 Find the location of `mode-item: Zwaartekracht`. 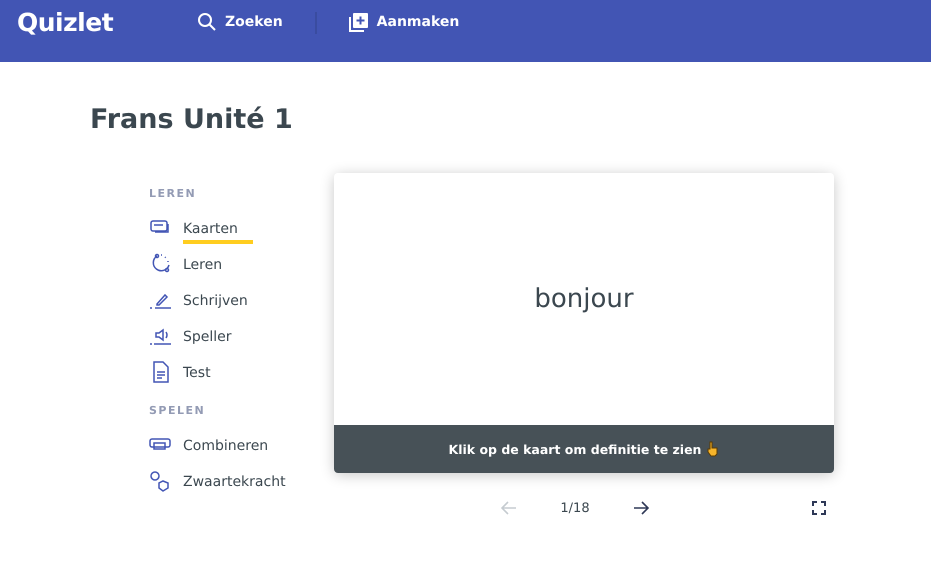

mode-item: Zwaartekracht is located at coordinates (217, 481).